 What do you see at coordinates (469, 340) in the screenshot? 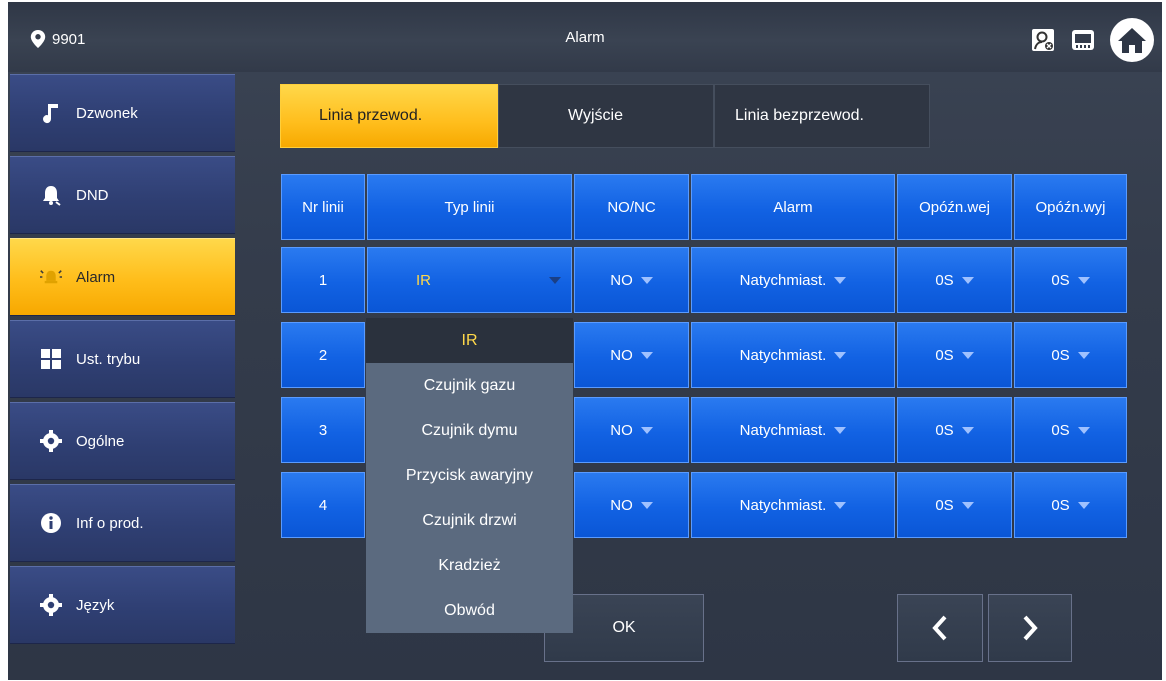
I see `dropdown-option: IR` at bounding box center [469, 340].